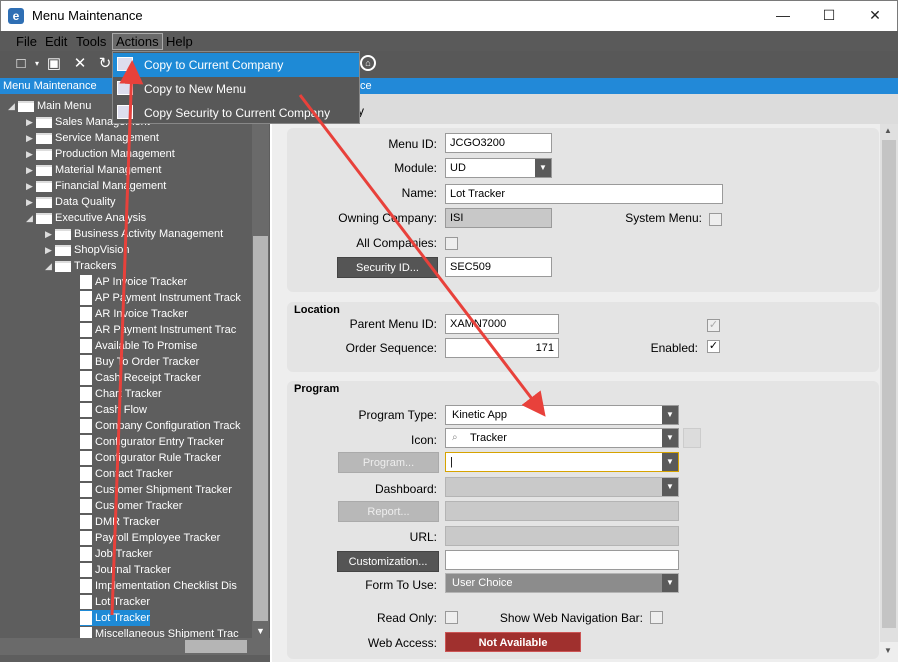  What do you see at coordinates (127, 338) in the screenshot?
I see `arrow-to-copy-menu` at bounding box center [127, 338].